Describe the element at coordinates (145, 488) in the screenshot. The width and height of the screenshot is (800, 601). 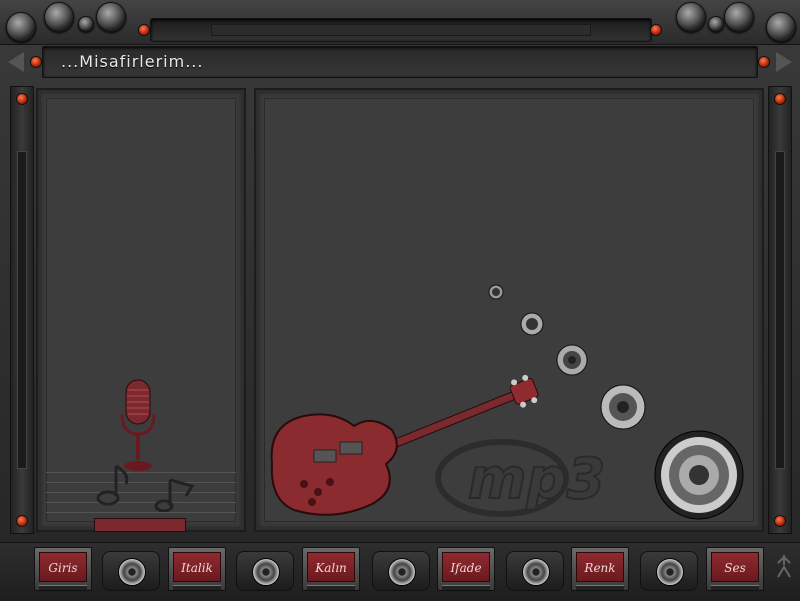
I see `music-note-icon` at that location.